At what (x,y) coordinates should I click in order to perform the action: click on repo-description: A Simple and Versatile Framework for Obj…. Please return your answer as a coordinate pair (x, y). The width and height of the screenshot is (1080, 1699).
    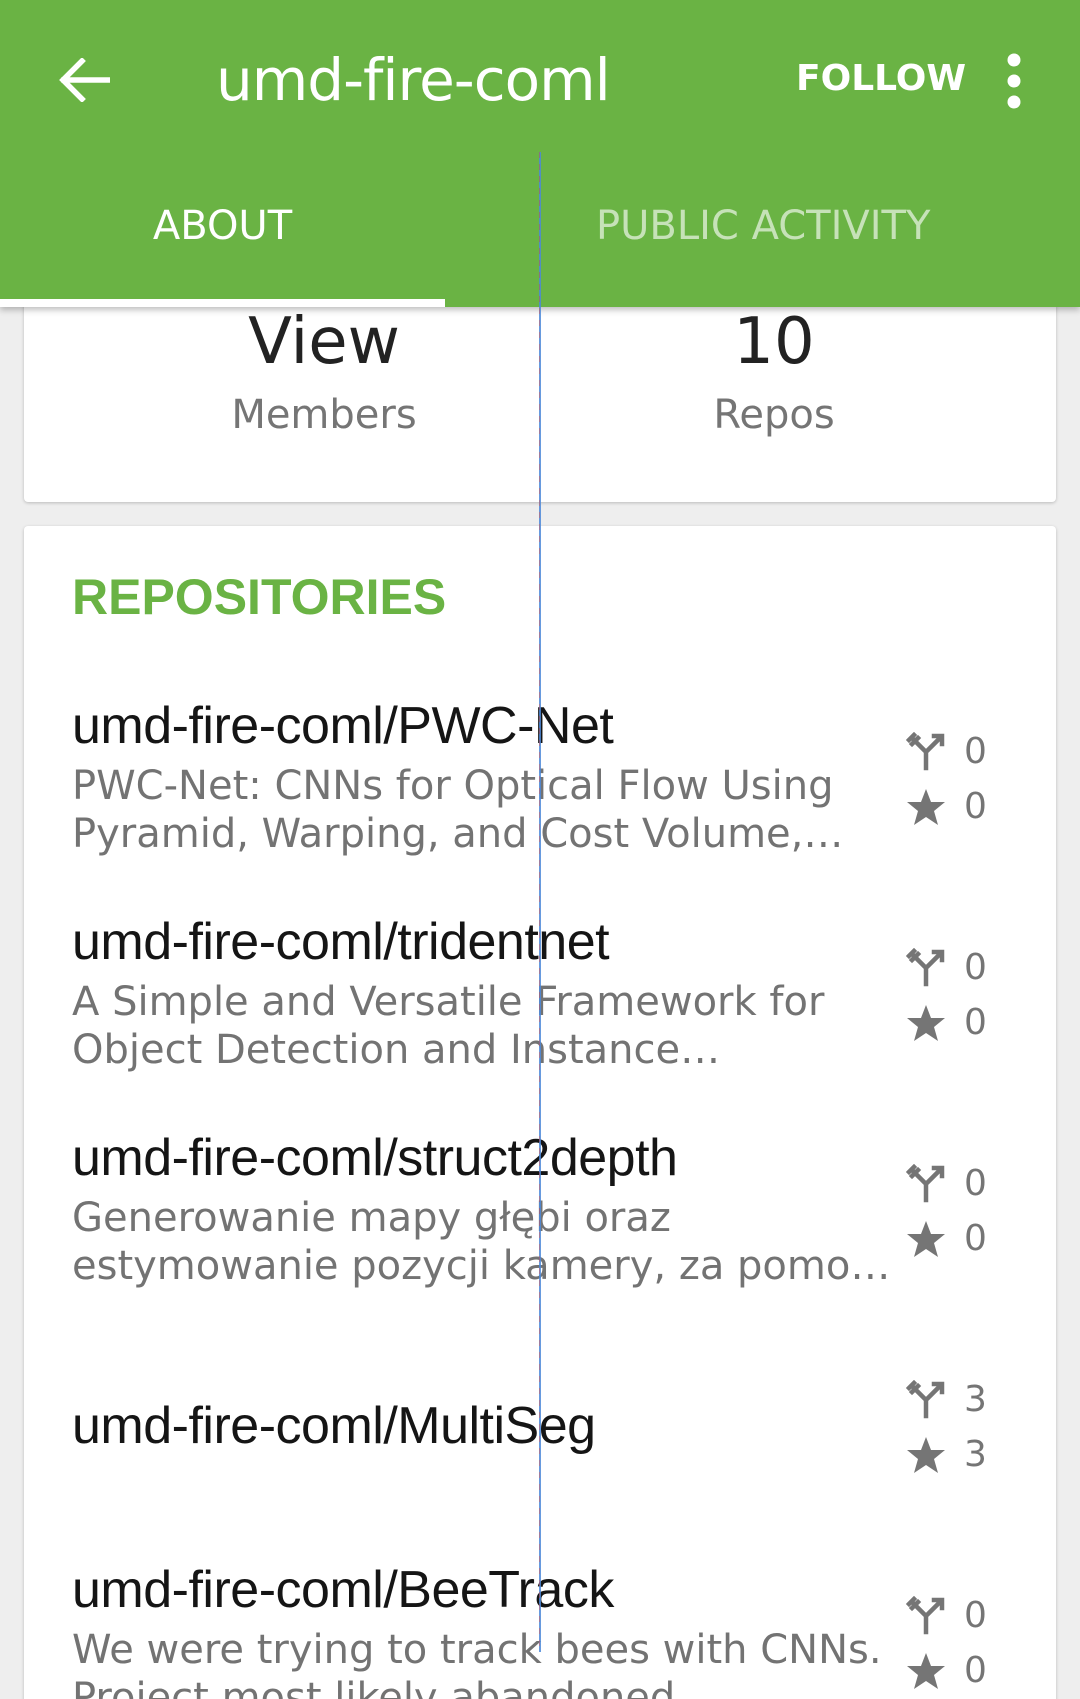
    Looking at the image, I should click on (448, 1026).